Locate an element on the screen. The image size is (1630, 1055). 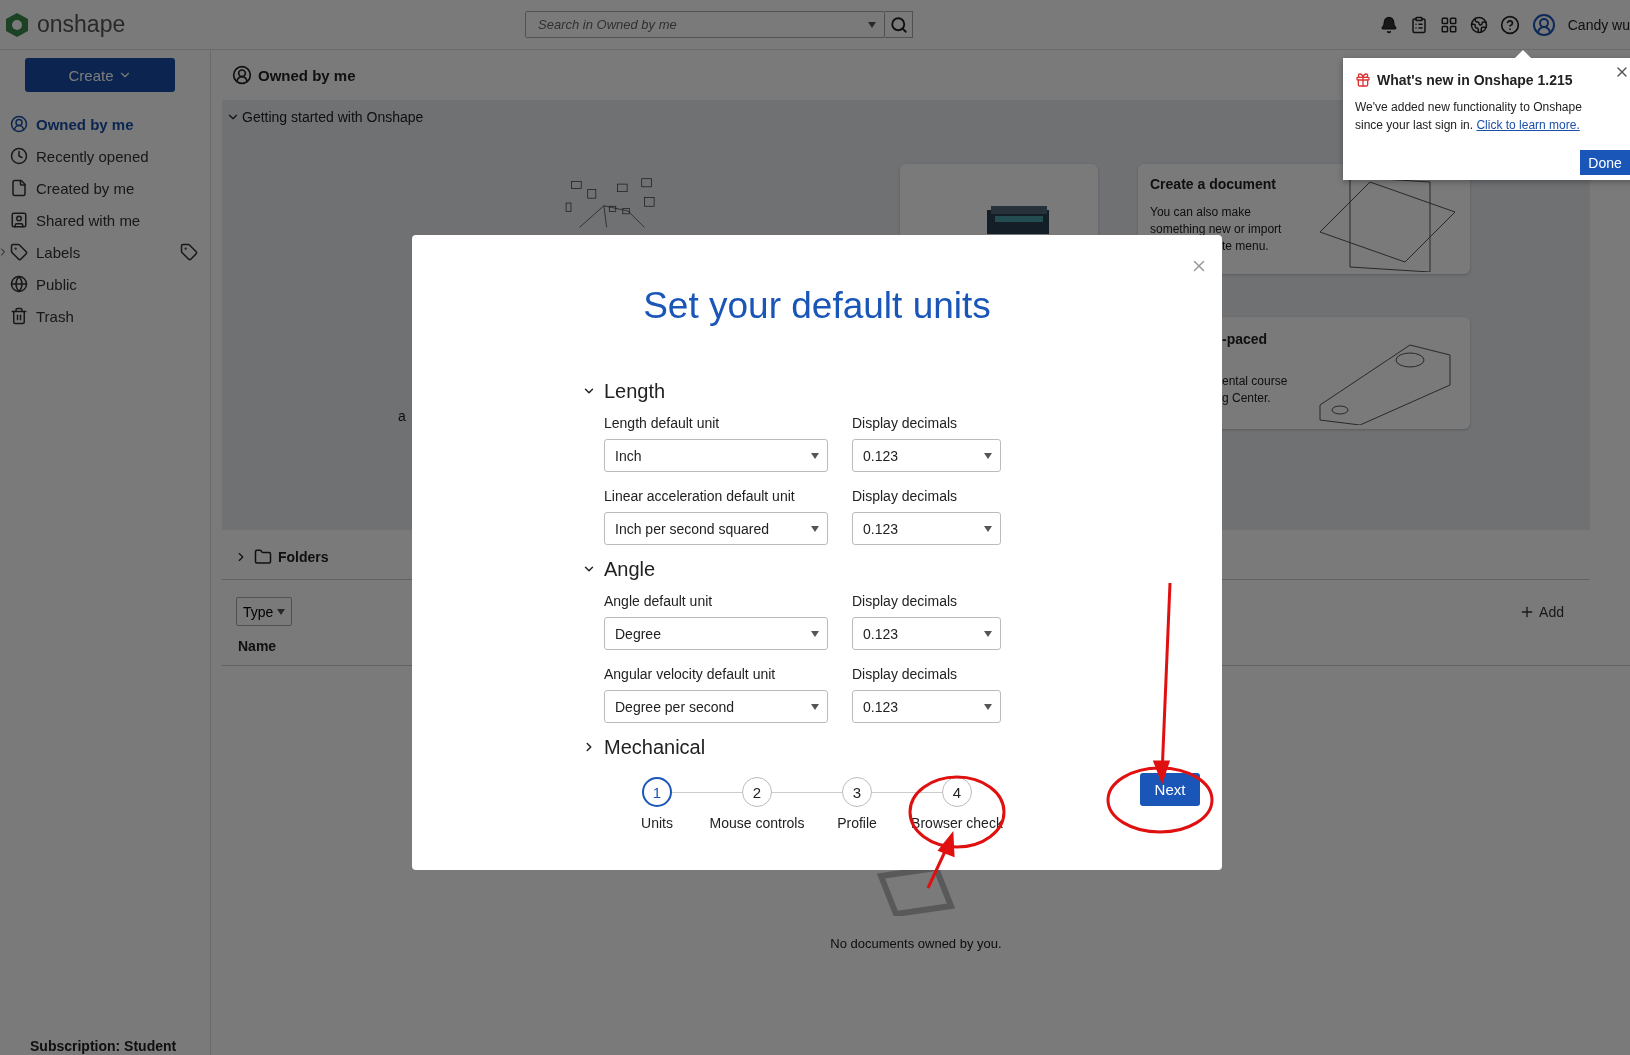
sidebar-item: Owned by me is located at coordinates (105, 124).